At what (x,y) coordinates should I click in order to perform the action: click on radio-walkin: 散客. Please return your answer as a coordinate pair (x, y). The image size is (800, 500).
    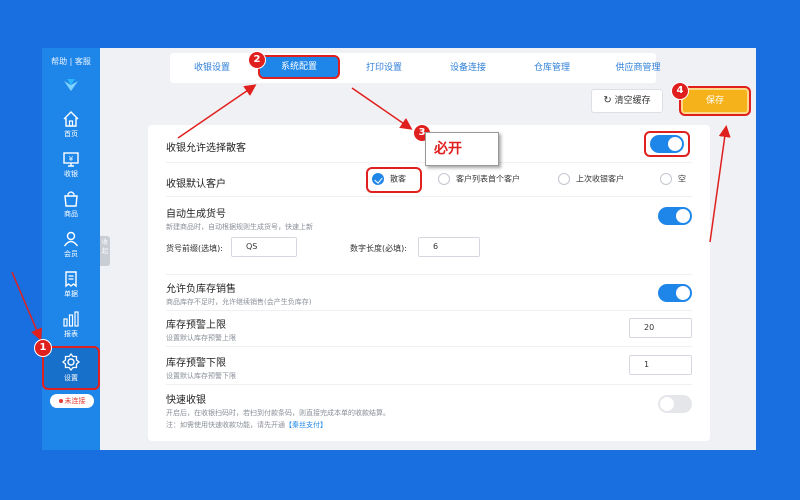
    Looking at the image, I should click on (389, 179).